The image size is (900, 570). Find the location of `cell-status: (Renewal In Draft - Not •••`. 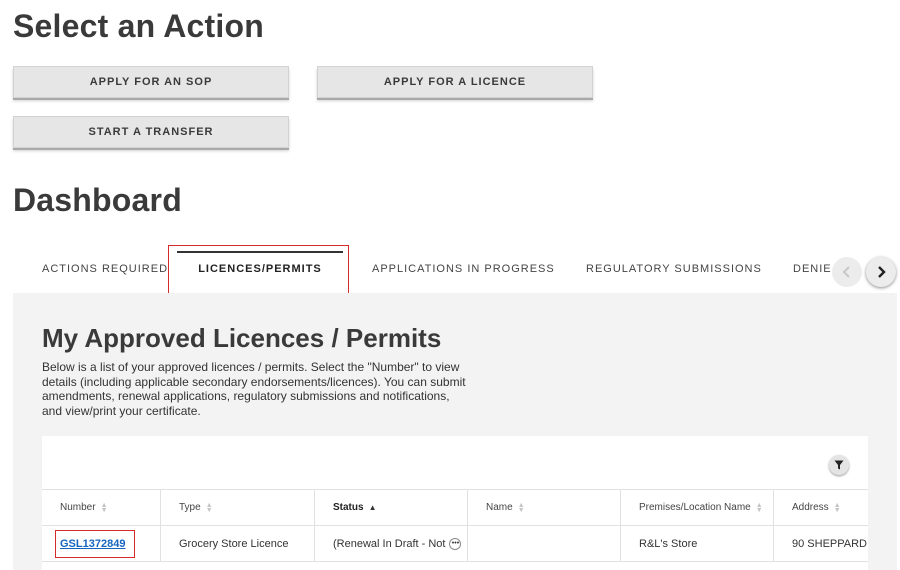

cell-status: (Renewal In Draft - Not ••• is located at coordinates (391, 543).